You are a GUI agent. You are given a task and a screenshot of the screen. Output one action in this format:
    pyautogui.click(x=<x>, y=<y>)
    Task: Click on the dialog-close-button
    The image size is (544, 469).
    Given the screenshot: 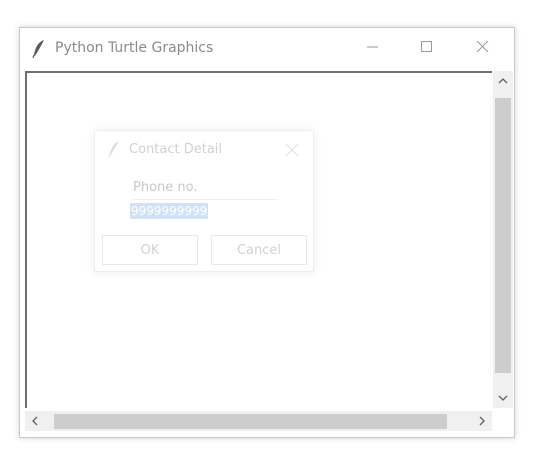 What is the action you would take?
    pyautogui.click(x=292, y=150)
    